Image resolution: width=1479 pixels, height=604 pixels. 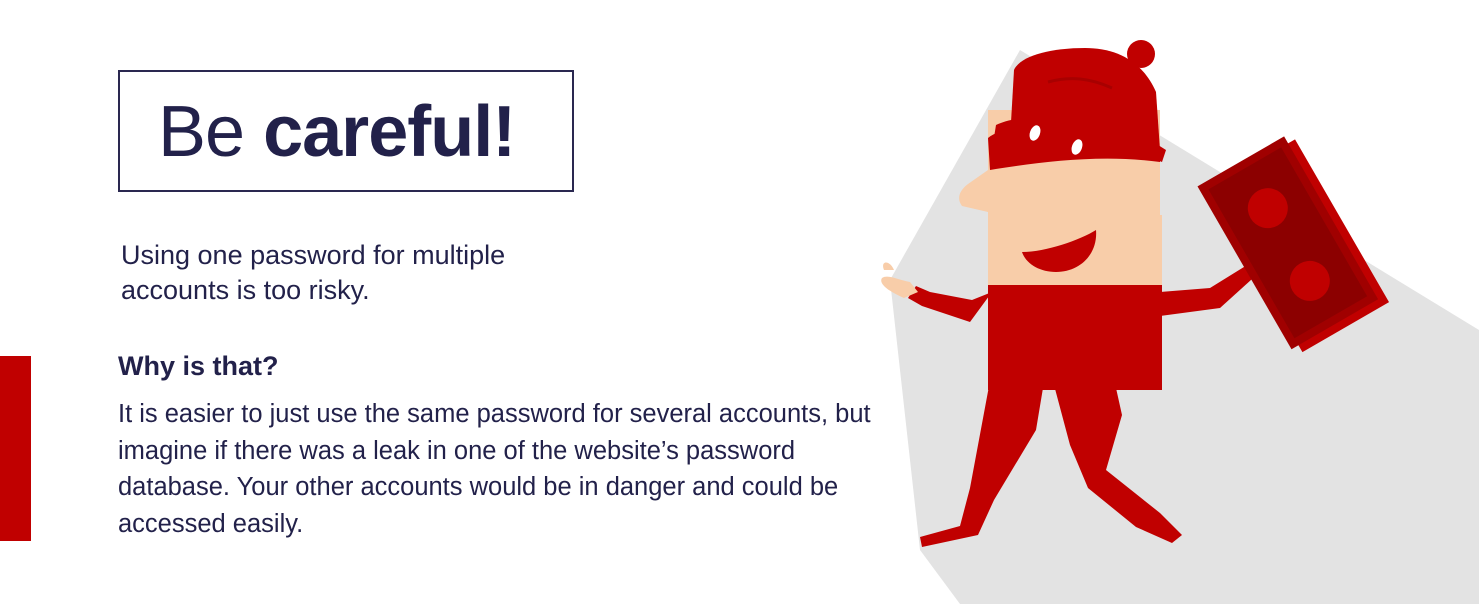 What do you see at coordinates (389, 132) in the screenshot?
I see `title-bold-word: careful!` at bounding box center [389, 132].